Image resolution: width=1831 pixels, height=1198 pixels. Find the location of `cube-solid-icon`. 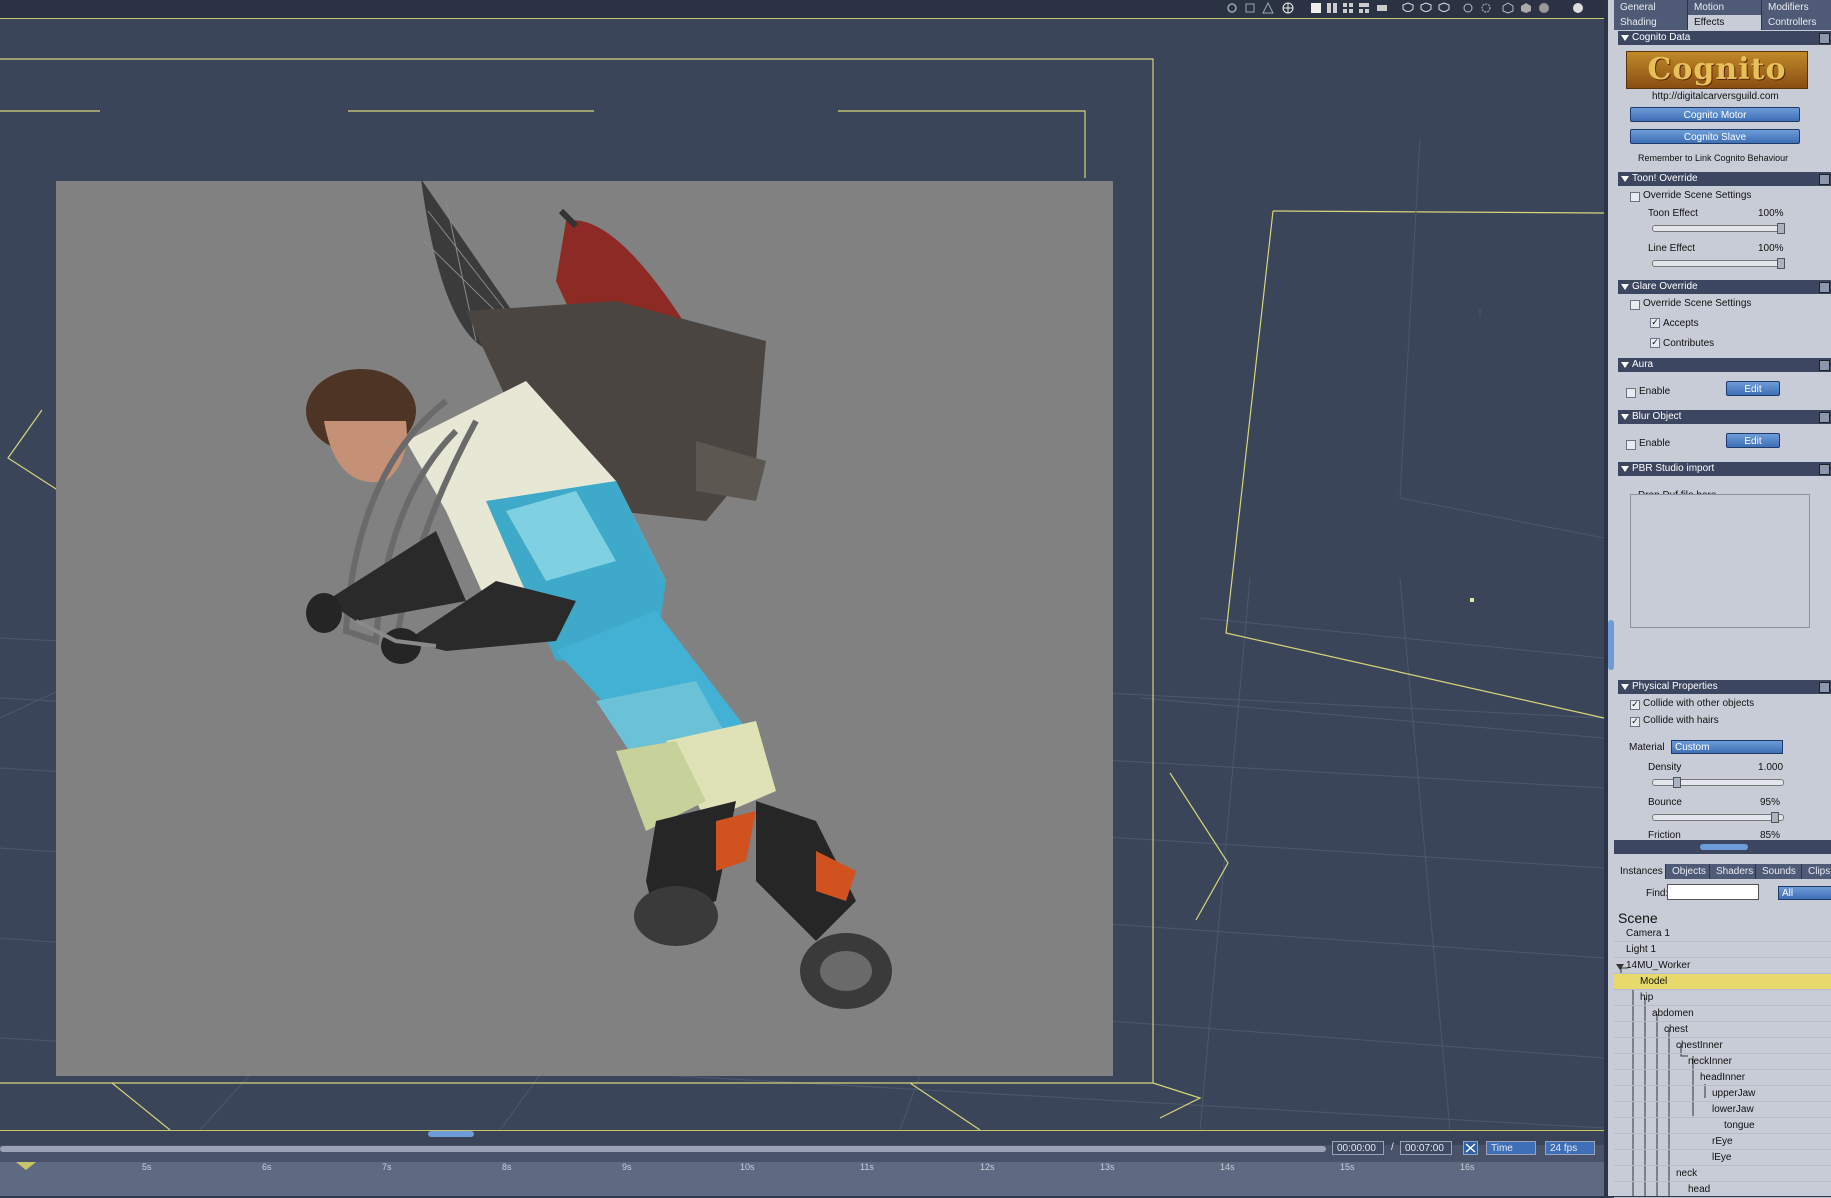

cube-solid-icon is located at coordinates (1526, 8).